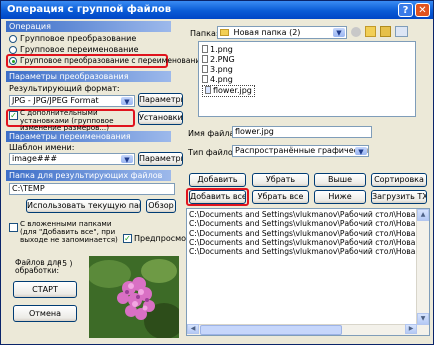 The height and width of the screenshot is (345, 434). What do you see at coordinates (280, 197) in the screenshot?
I see `remove-all-button: Убрать все` at bounding box center [280, 197].